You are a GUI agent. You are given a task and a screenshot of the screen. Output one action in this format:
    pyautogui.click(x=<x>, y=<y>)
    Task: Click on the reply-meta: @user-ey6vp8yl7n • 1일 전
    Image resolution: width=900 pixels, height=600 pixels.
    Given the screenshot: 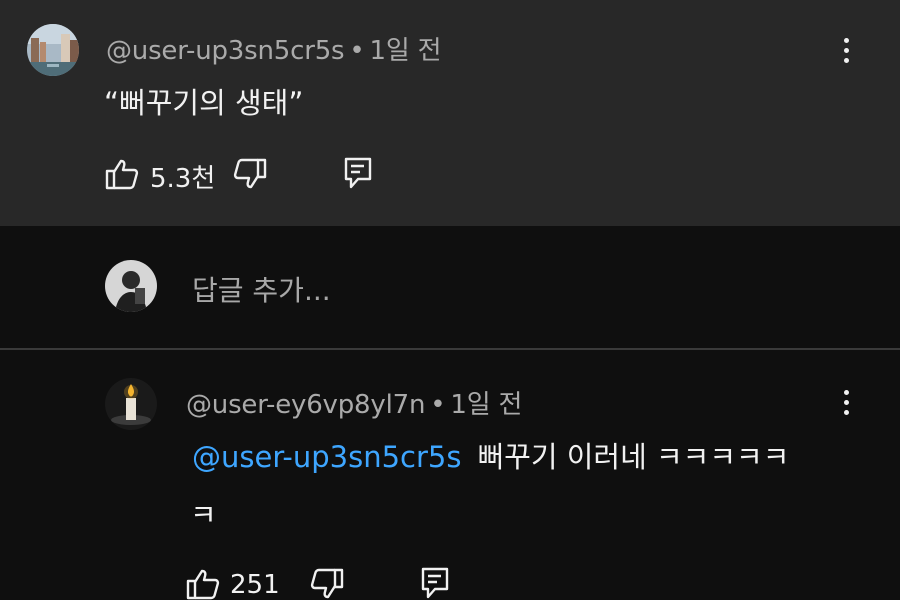 What is the action you would take?
    pyautogui.click(x=354, y=402)
    